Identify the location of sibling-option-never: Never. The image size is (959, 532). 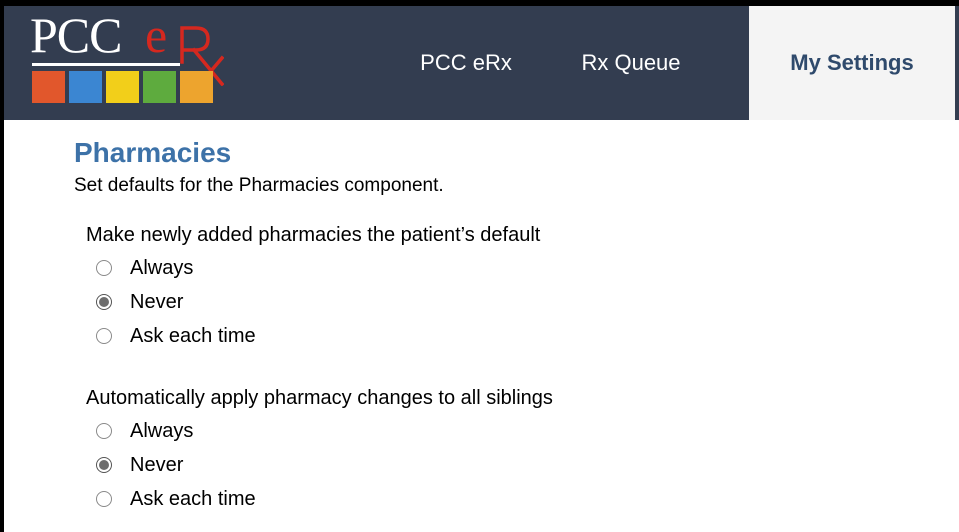
(319, 465).